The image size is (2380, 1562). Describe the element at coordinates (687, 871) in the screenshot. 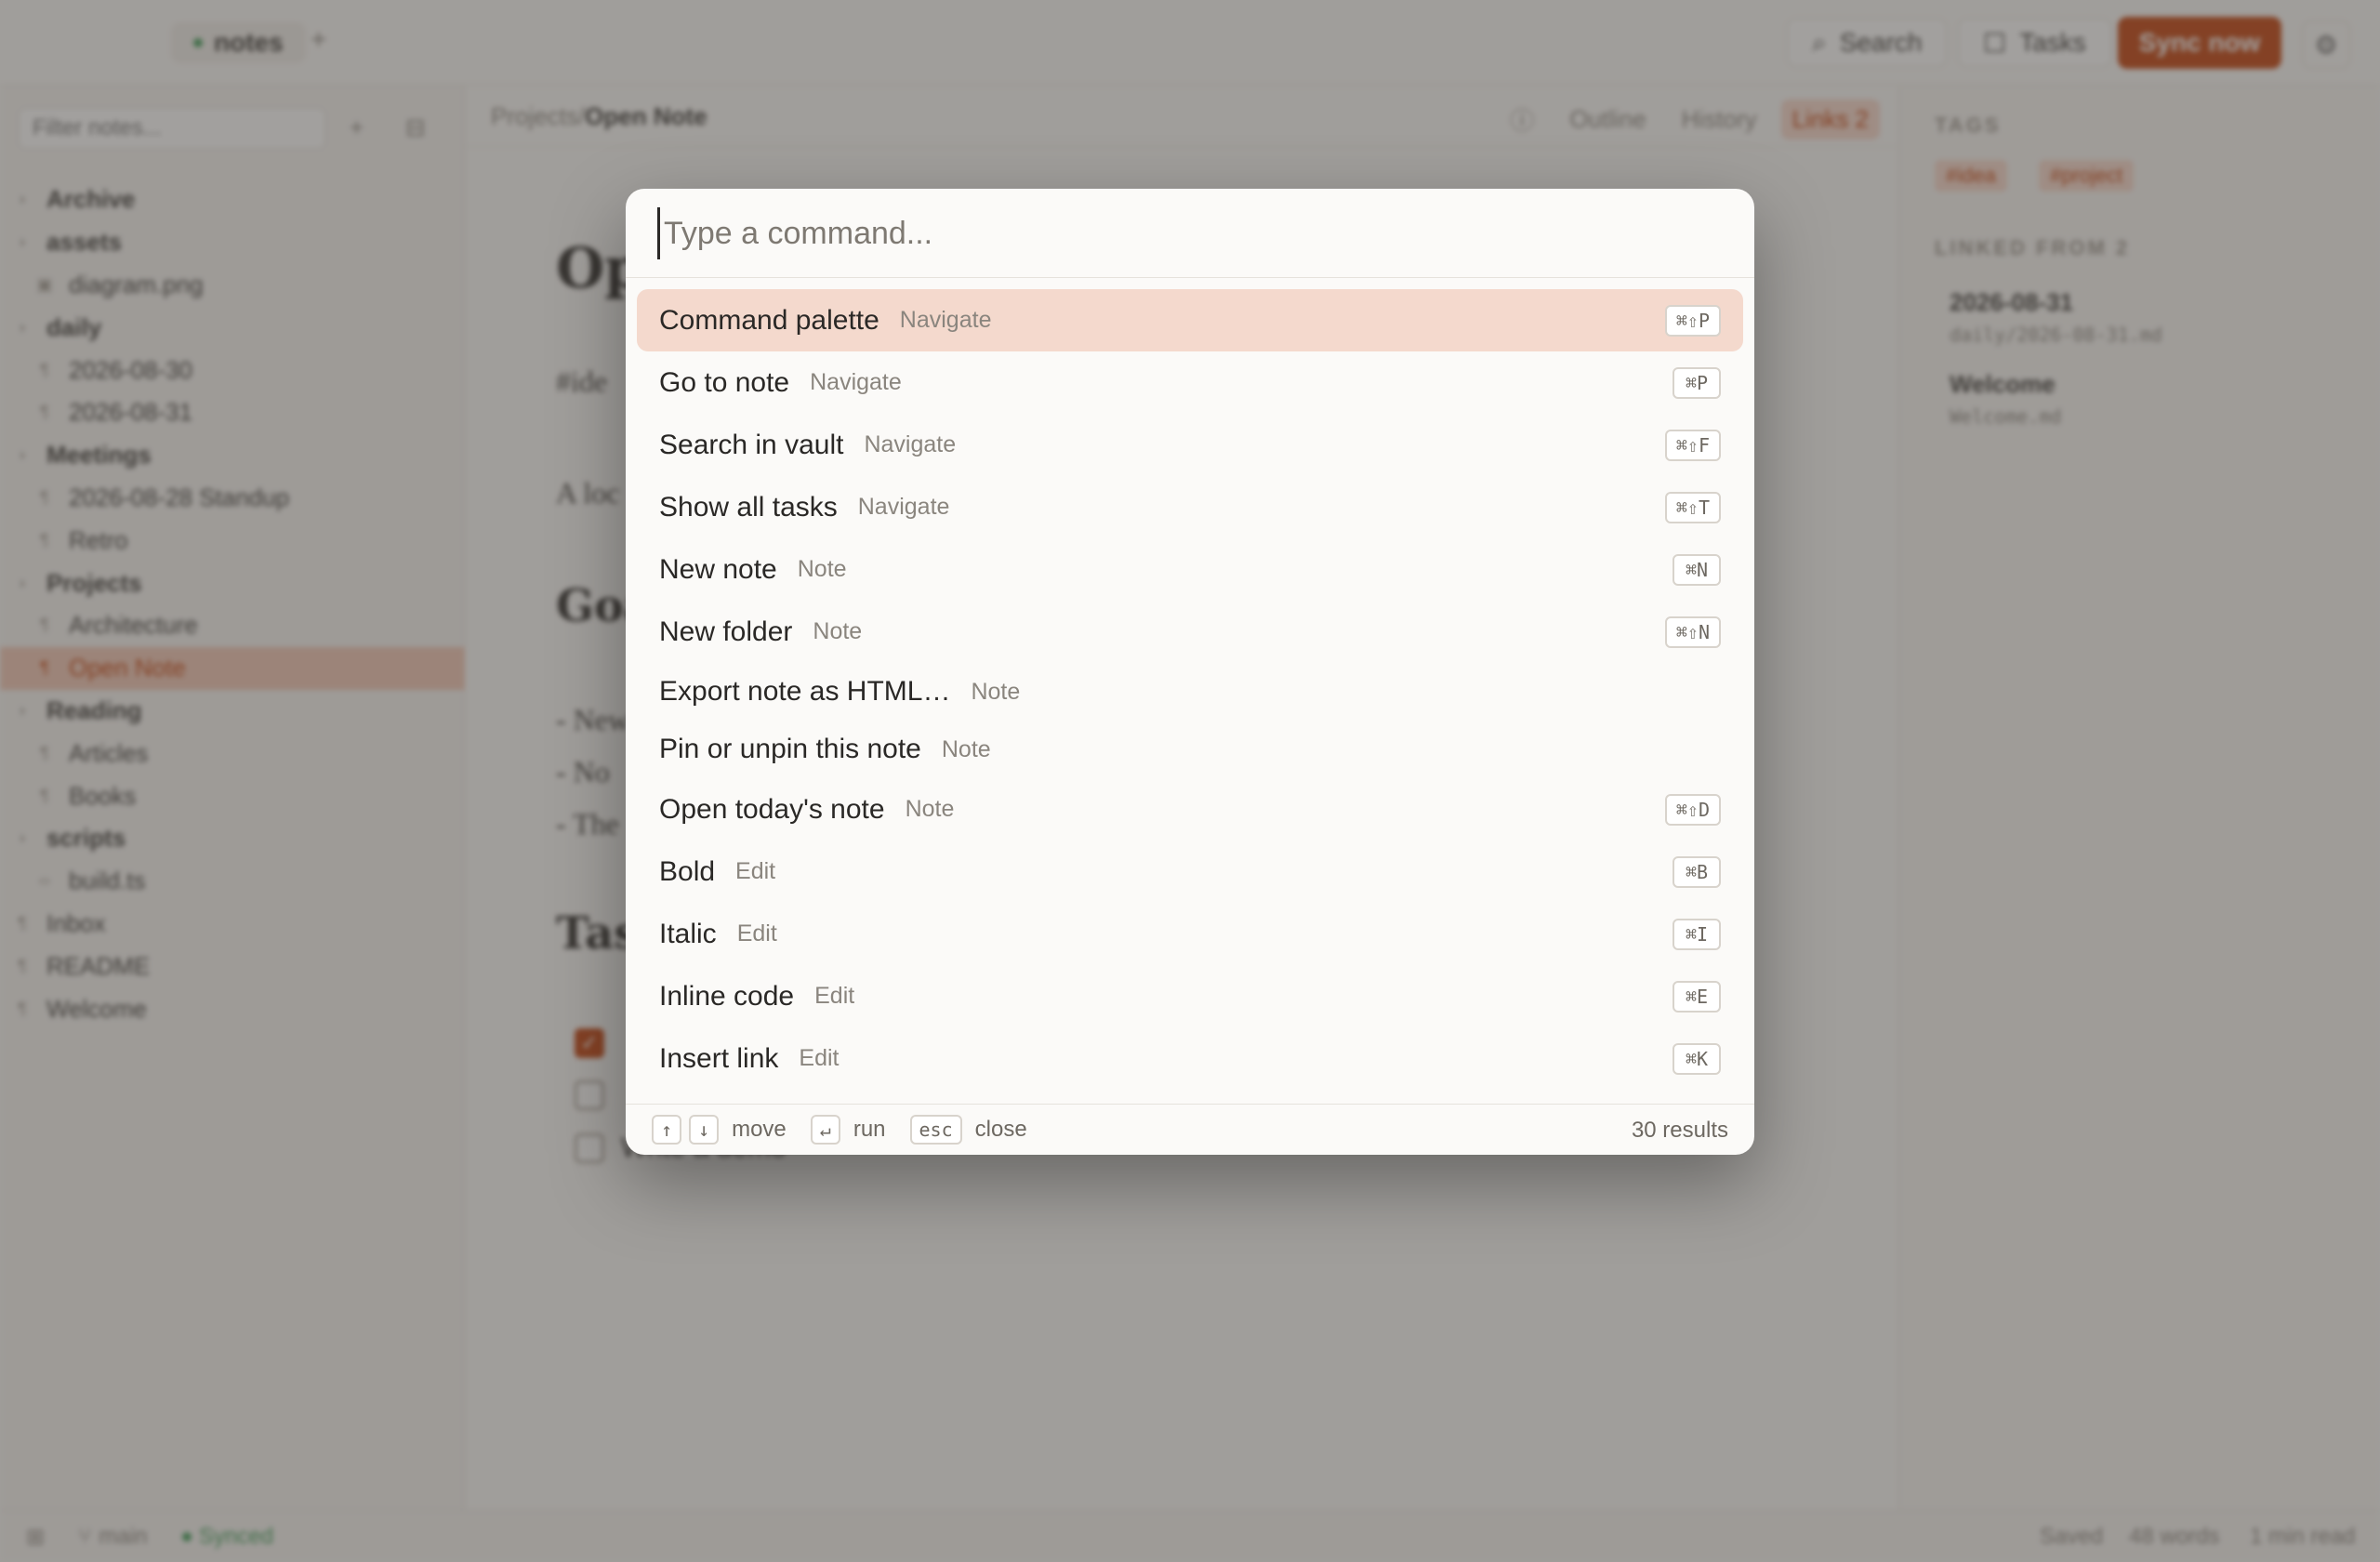

I see `command-label: Bold` at that location.